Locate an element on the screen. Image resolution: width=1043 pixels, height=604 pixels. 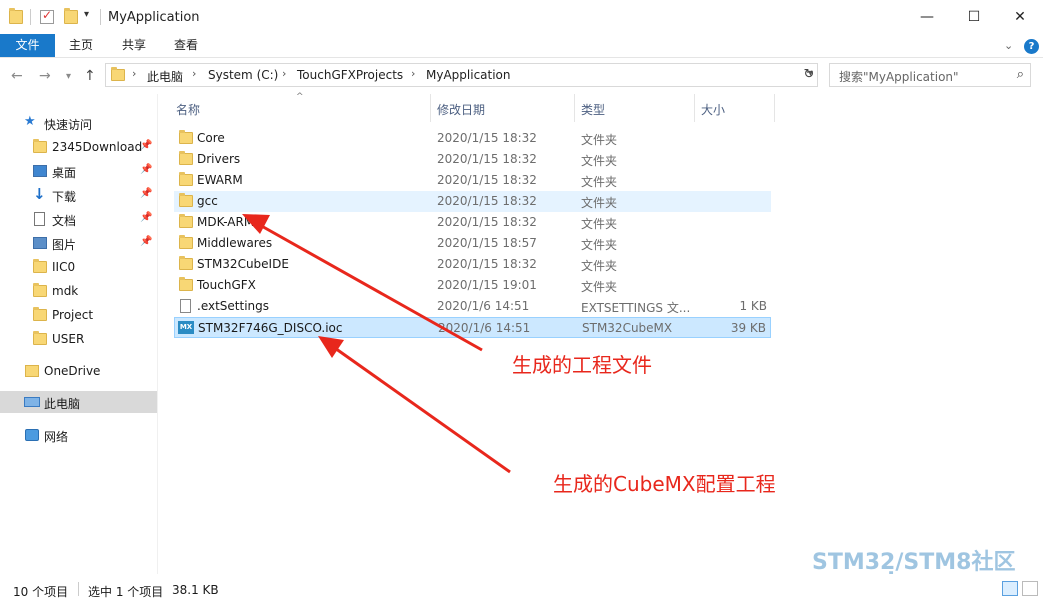
nav-item-mdk: mdk is located at coordinates (78, 291).